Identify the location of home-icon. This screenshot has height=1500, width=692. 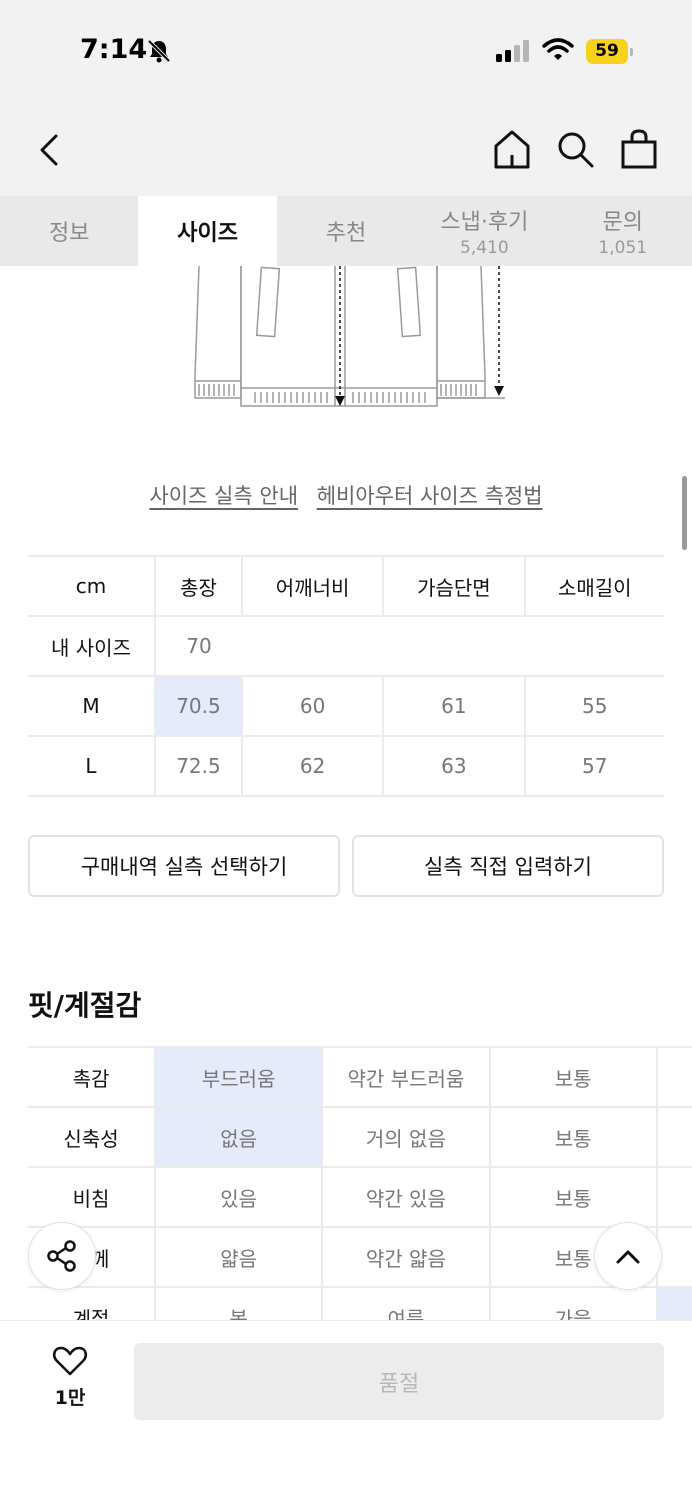
(512, 149).